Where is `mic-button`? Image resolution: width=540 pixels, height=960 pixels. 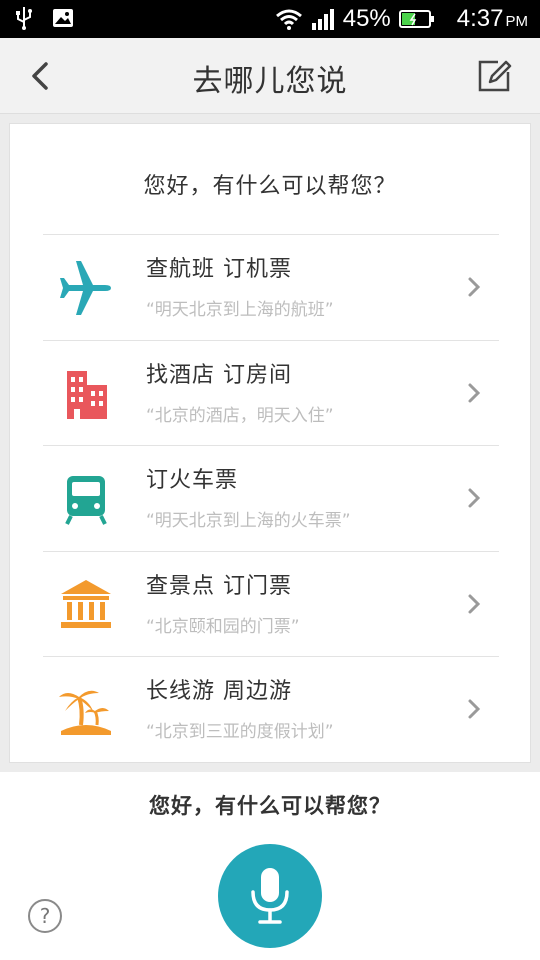 mic-button is located at coordinates (270, 896).